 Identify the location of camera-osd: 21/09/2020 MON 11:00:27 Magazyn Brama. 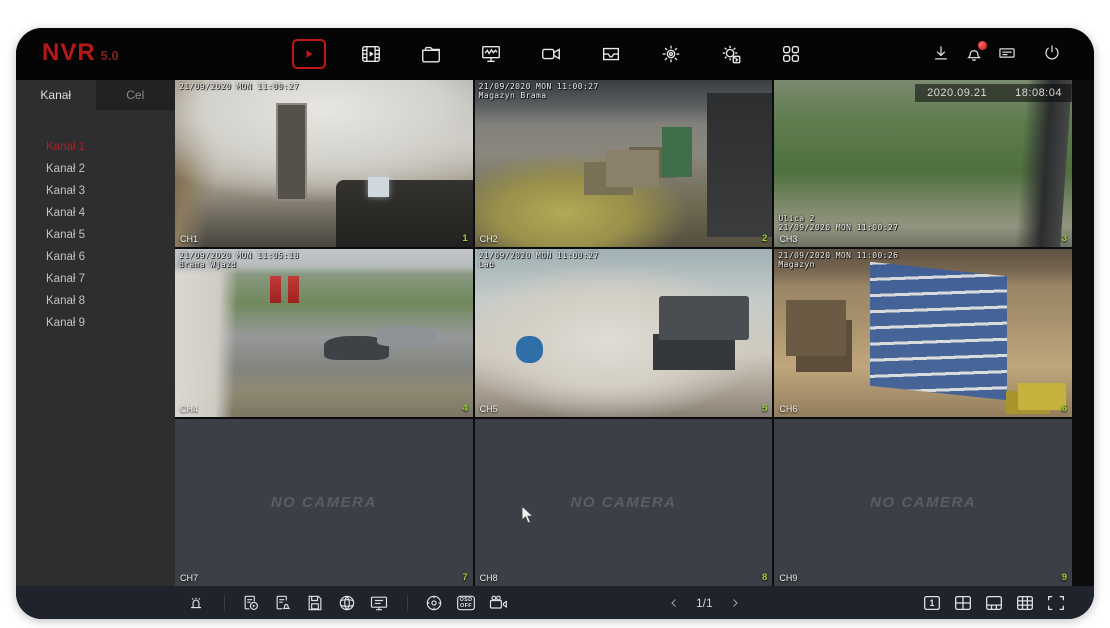
(538, 91).